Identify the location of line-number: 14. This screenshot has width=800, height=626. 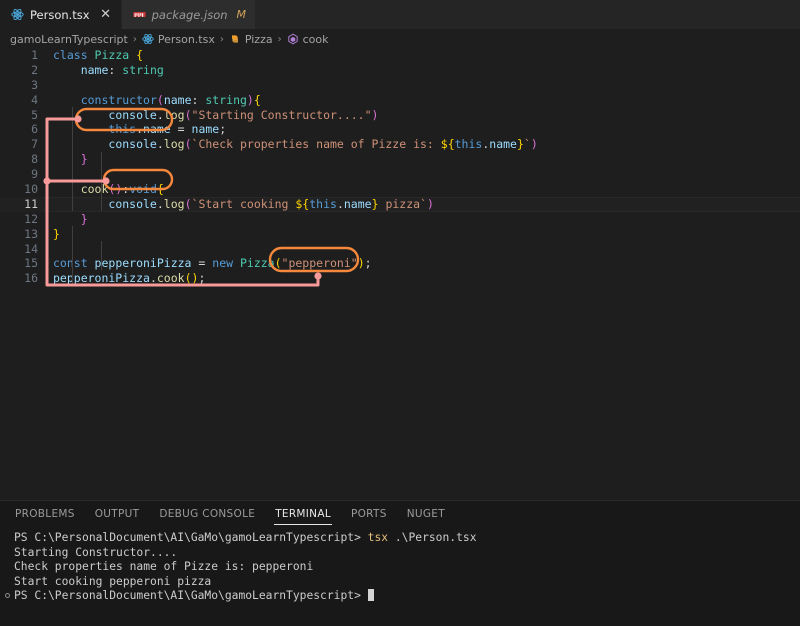
(31, 248).